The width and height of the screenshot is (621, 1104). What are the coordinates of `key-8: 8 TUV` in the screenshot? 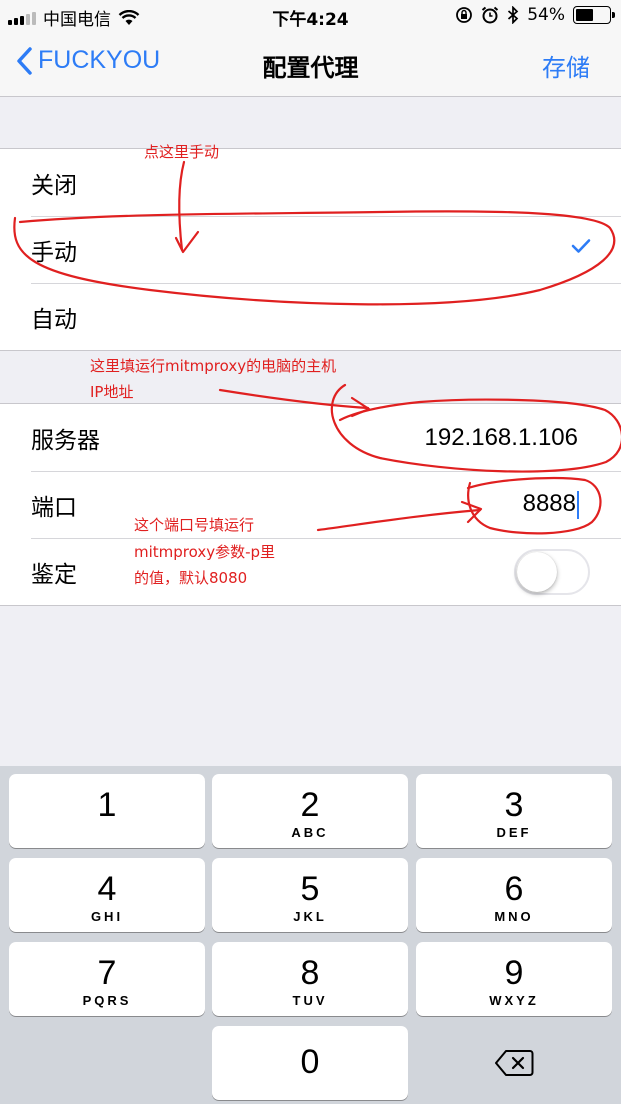 It's located at (310, 979).